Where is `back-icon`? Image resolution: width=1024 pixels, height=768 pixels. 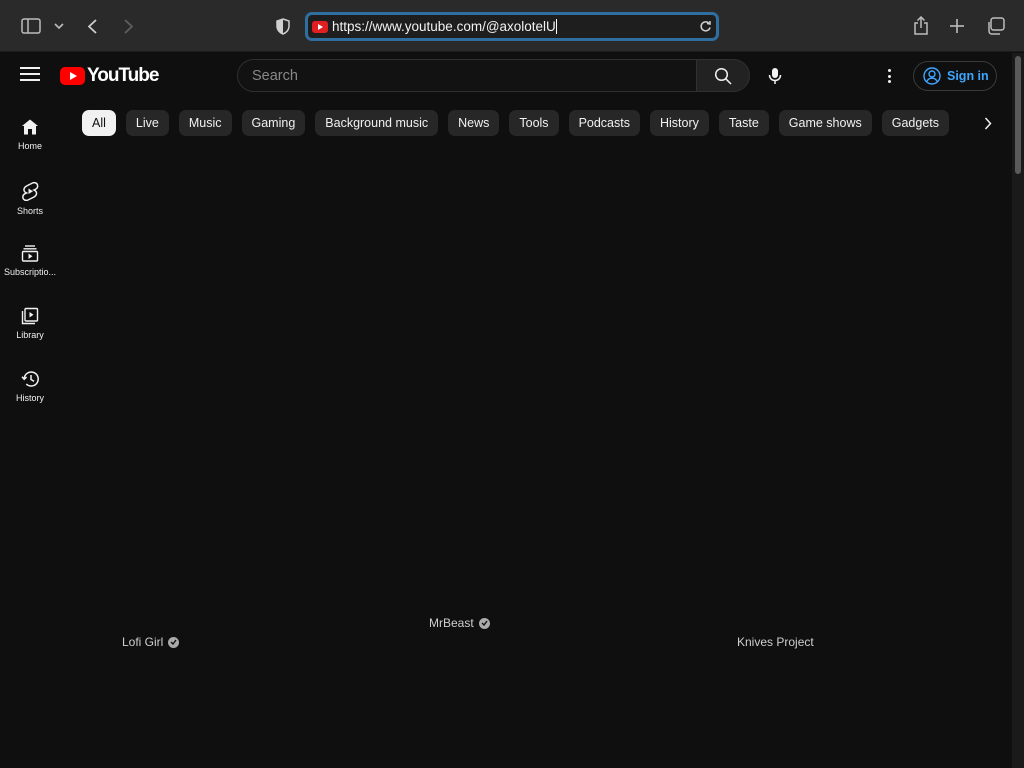
back-icon is located at coordinates (92, 26).